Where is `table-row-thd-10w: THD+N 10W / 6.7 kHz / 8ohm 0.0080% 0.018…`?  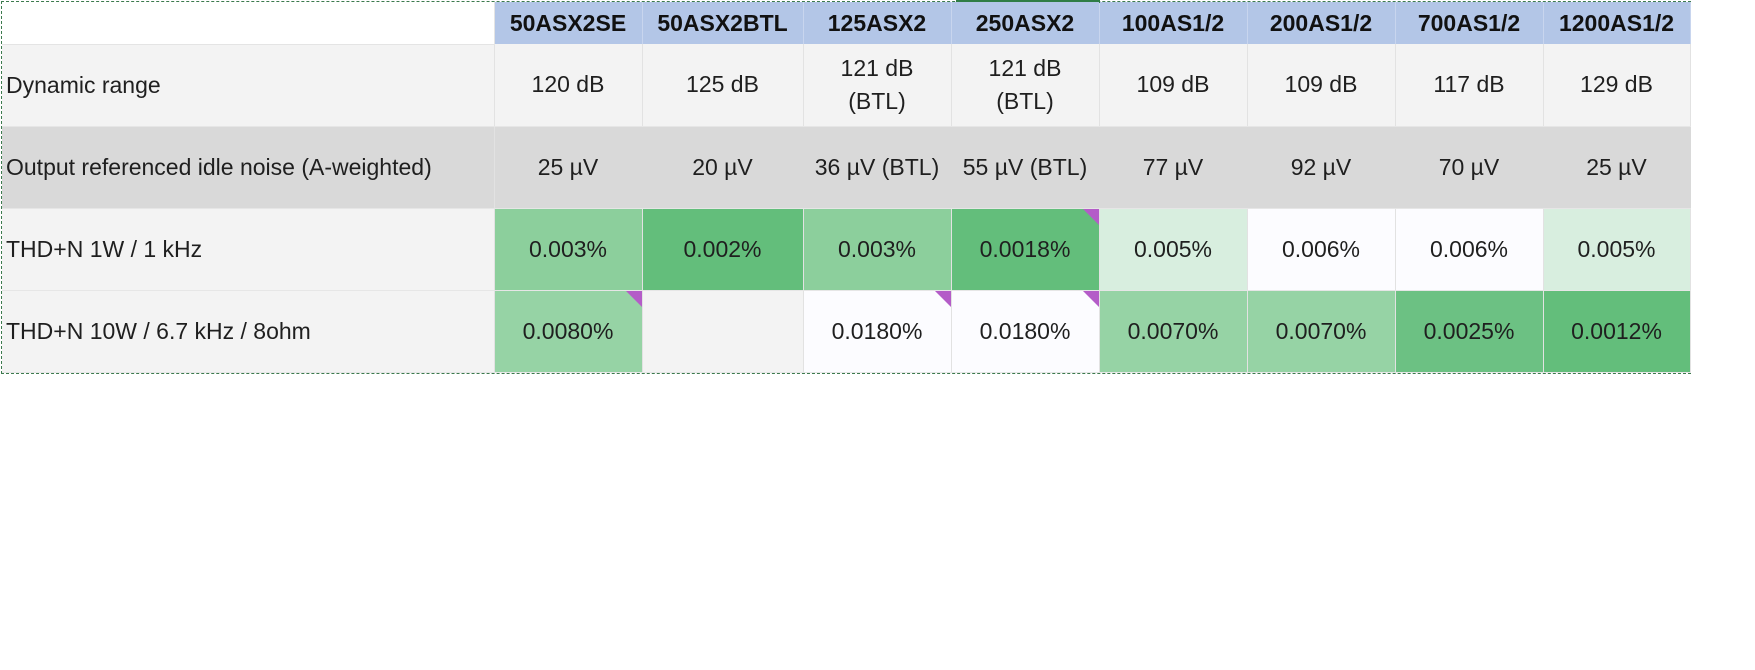 table-row-thd-10w: THD+N 10W / 6.7 kHz / 8ohm 0.0080% 0.018… is located at coordinates (846, 331).